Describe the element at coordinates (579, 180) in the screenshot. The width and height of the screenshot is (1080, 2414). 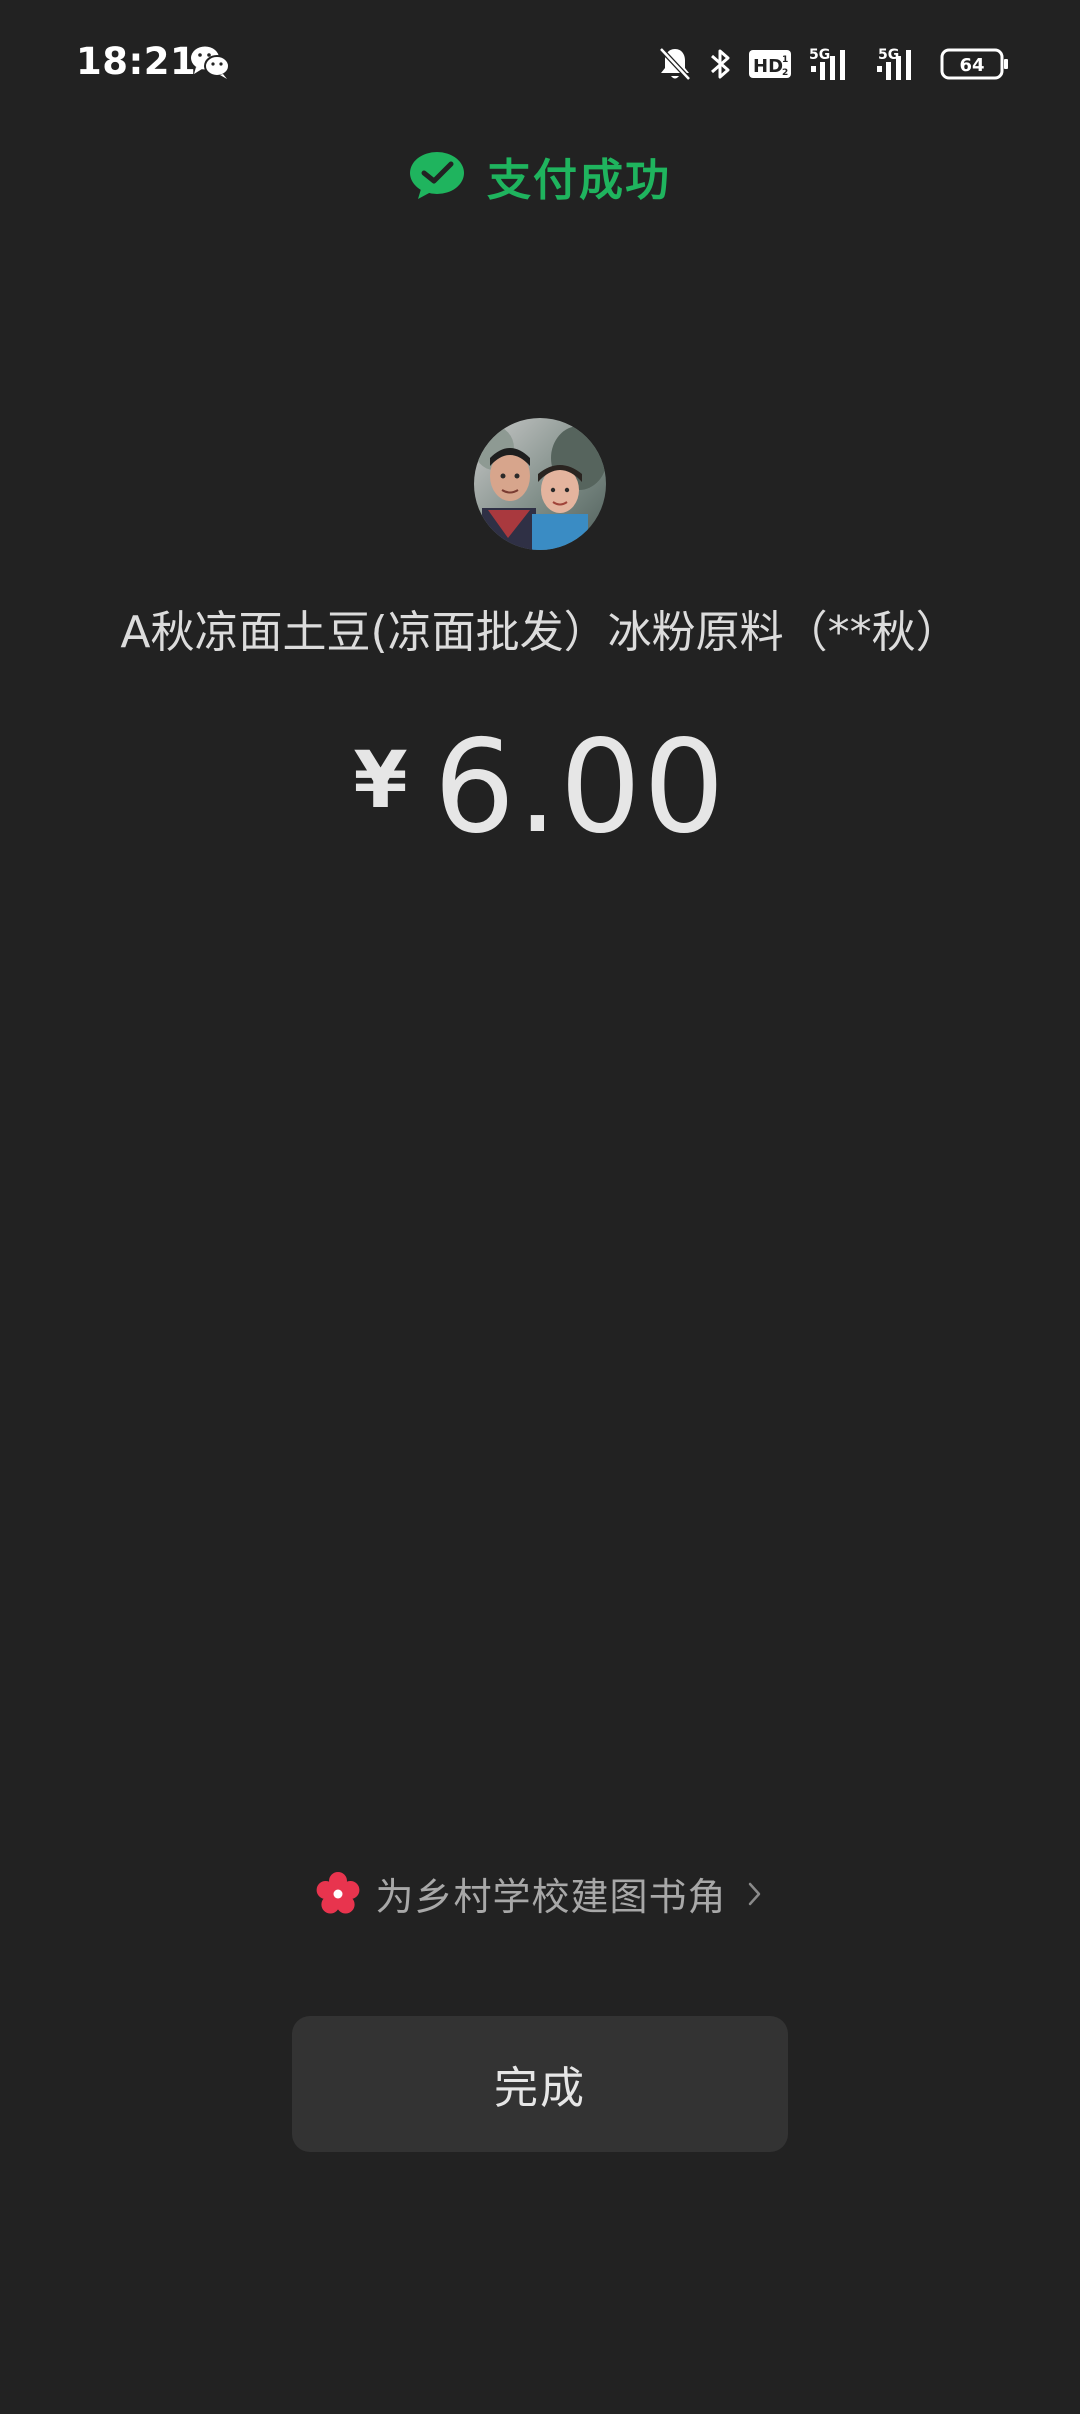
I see `payment-status-title: 支付成功` at that location.